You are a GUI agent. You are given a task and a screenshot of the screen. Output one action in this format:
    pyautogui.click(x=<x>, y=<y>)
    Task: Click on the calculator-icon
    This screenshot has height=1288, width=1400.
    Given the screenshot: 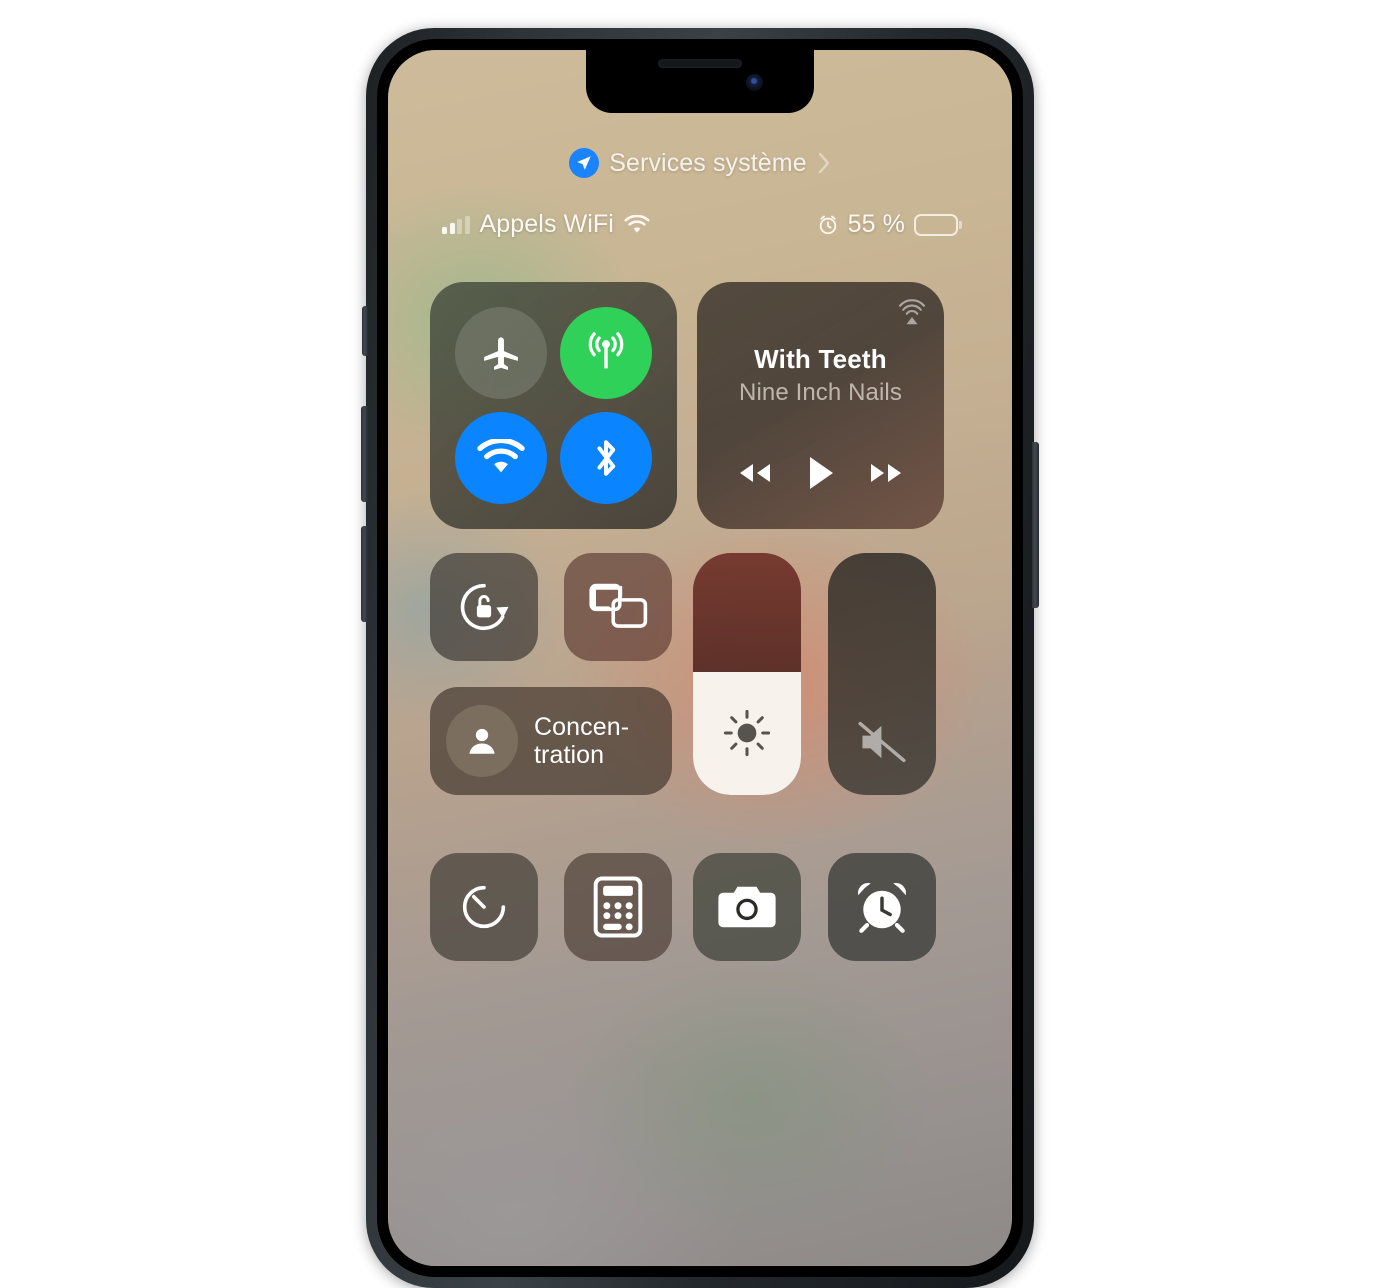 What is the action you would take?
    pyautogui.click(x=618, y=907)
    